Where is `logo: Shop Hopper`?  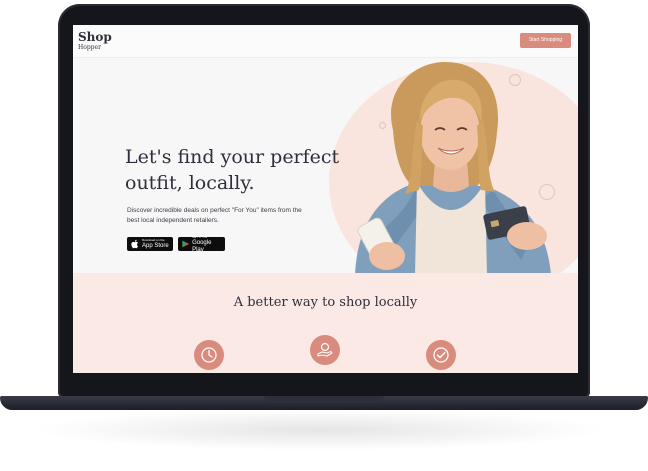 logo: Shop Hopper is located at coordinates (98, 42).